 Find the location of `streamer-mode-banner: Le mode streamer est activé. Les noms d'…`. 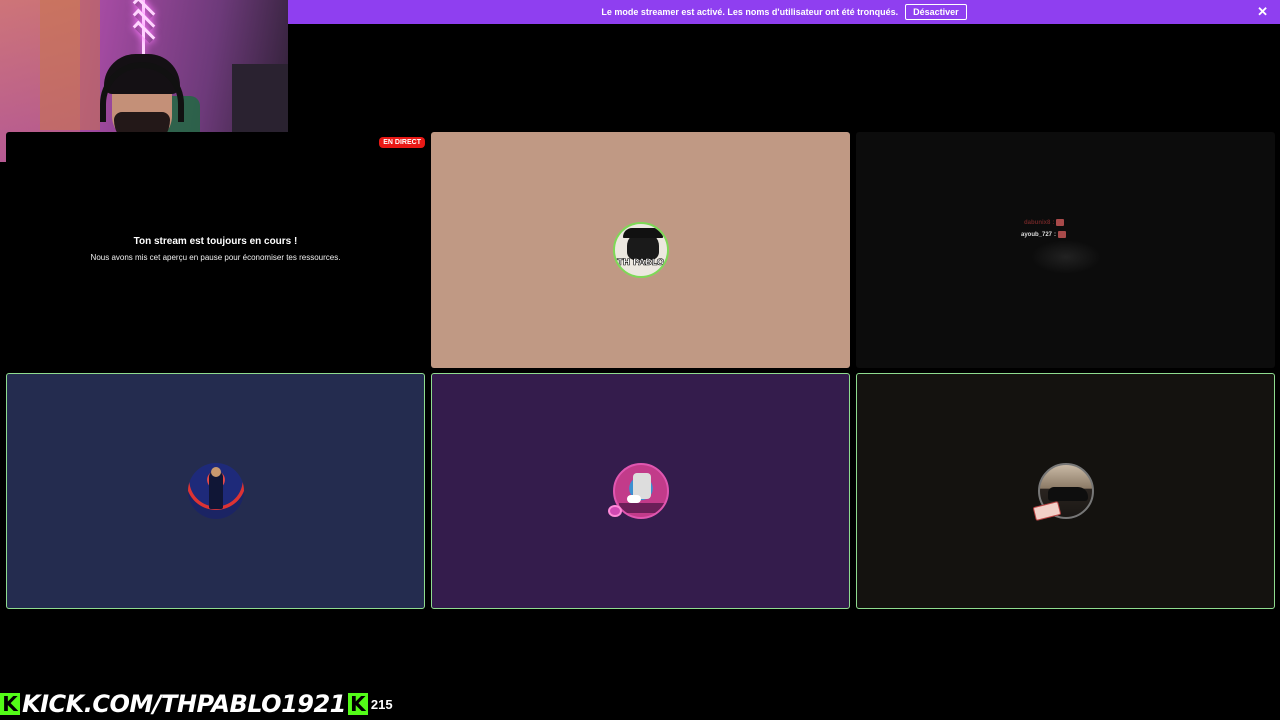

streamer-mode-banner: Le mode streamer est activé. Les noms d'… is located at coordinates (784, 12).